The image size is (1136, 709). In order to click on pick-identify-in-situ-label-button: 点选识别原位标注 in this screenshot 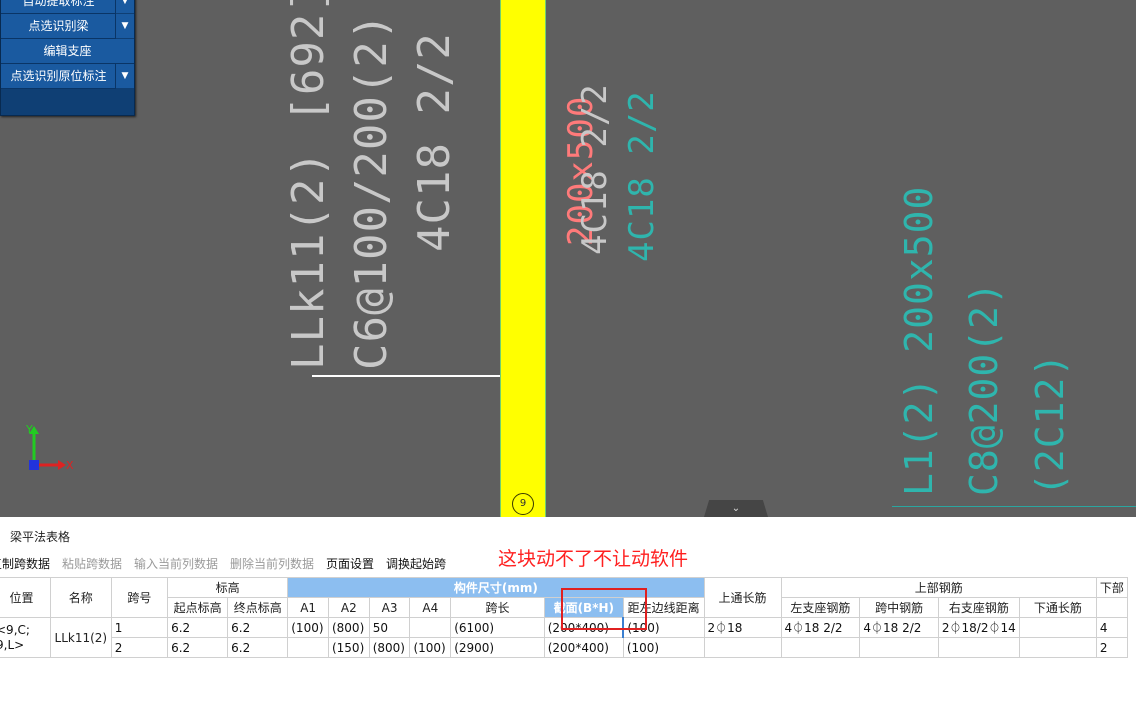, I will do `click(58, 76)`.